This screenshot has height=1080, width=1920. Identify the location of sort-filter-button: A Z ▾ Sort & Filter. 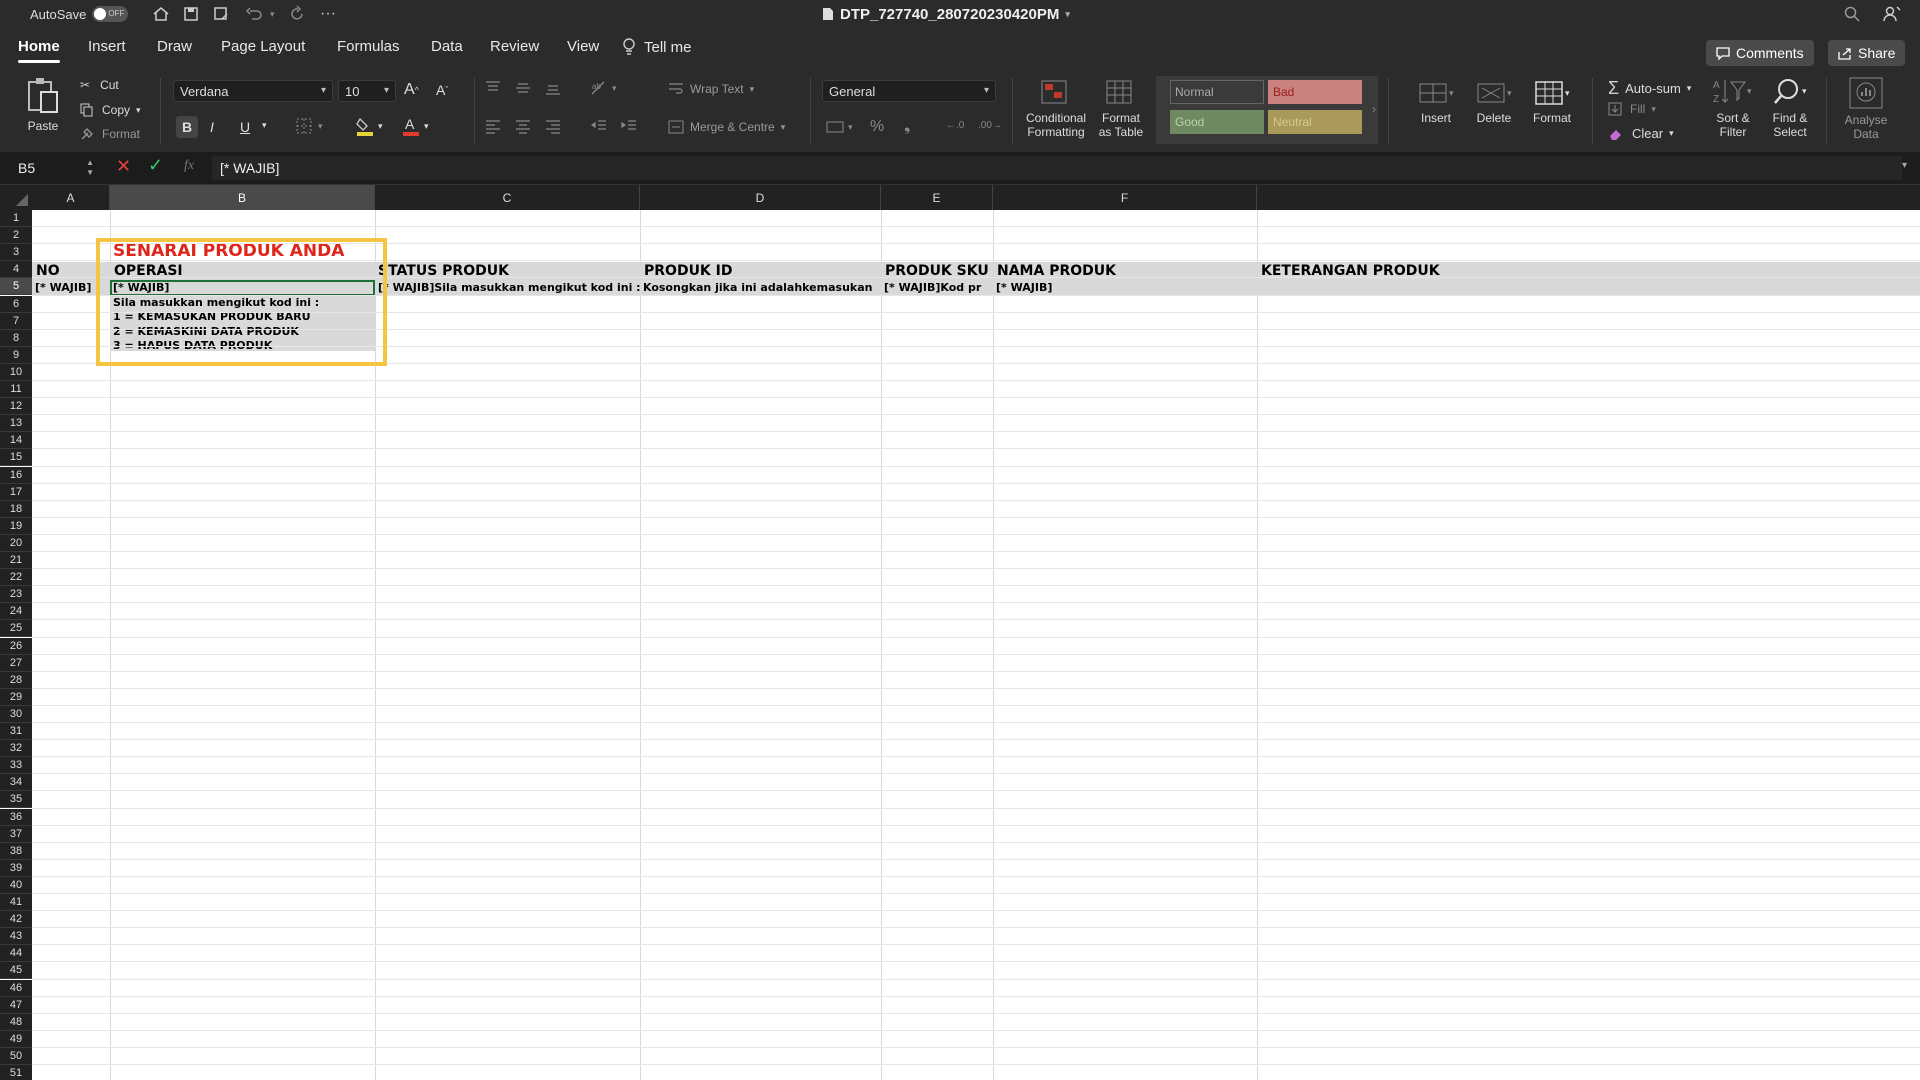
(1733, 107).